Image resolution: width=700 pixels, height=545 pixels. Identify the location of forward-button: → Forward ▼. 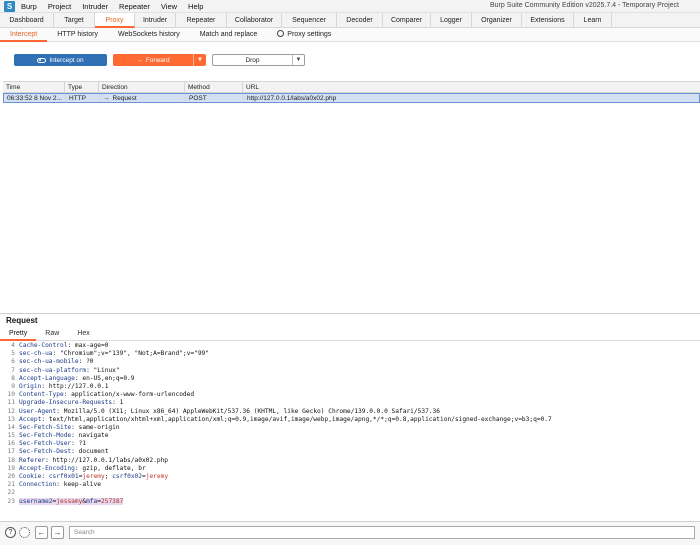
(159, 60).